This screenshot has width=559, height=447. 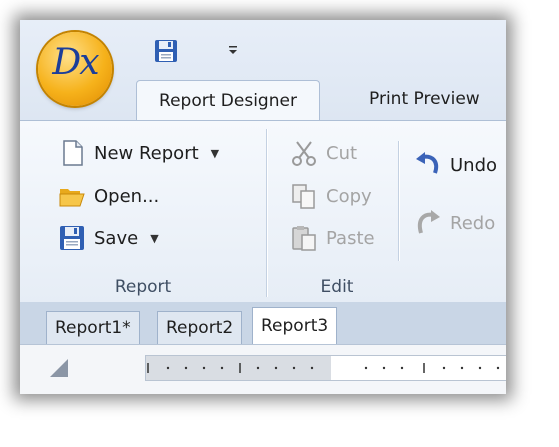 What do you see at coordinates (116, 238) in the screenshot?
I see `save-label: Save` at bounding box center [116, 238].